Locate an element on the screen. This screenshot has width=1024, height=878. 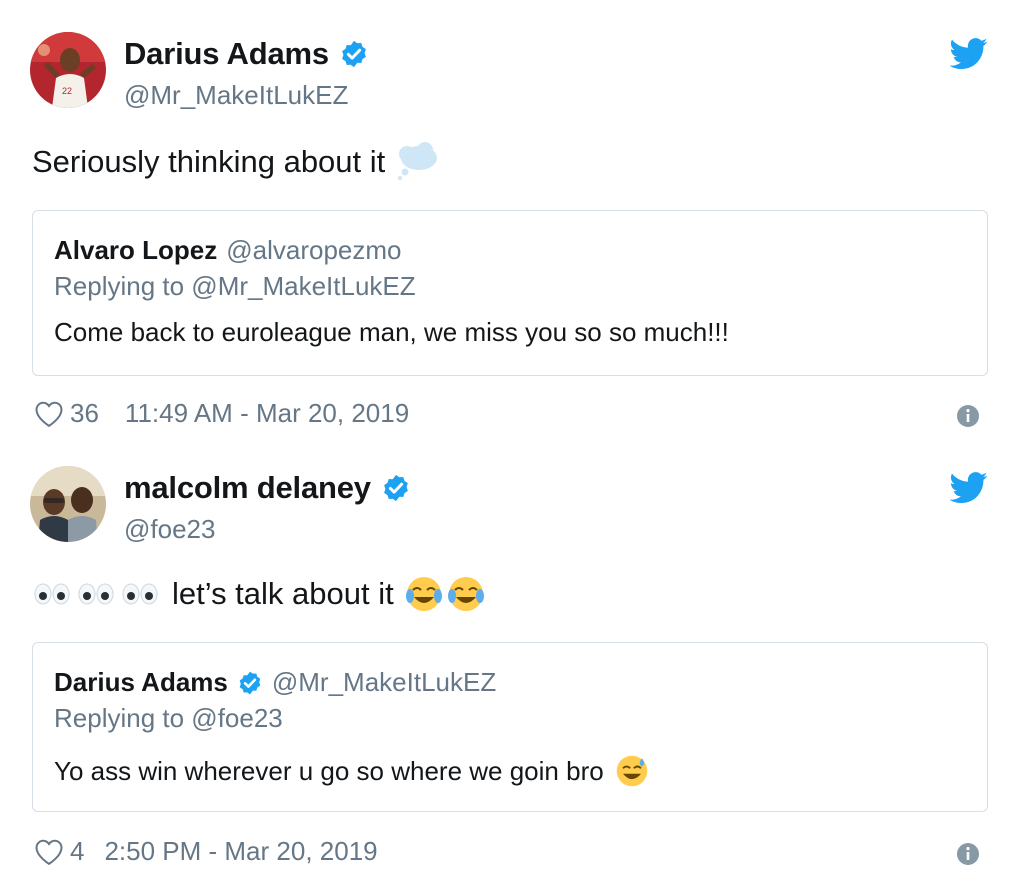
tweet-text-content: Seriously thinking about it is located at coordinates (209, 161).